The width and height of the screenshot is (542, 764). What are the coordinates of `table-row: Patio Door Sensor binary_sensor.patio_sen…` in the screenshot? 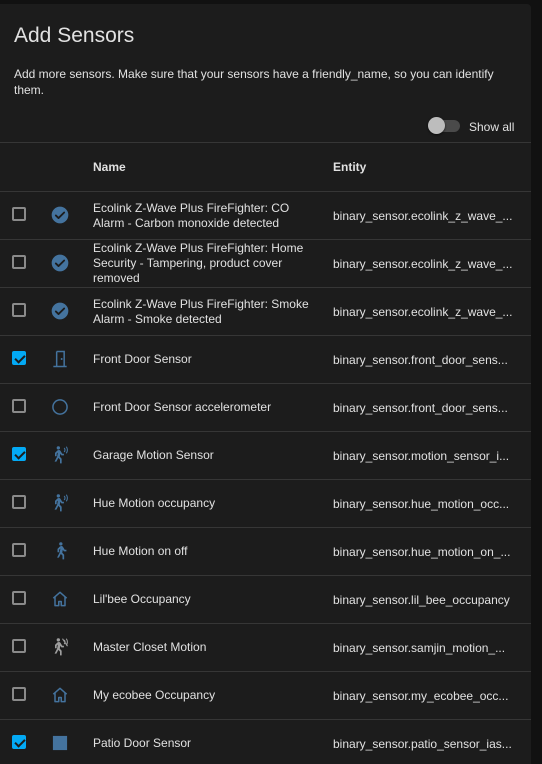 It's located at (265, 742).